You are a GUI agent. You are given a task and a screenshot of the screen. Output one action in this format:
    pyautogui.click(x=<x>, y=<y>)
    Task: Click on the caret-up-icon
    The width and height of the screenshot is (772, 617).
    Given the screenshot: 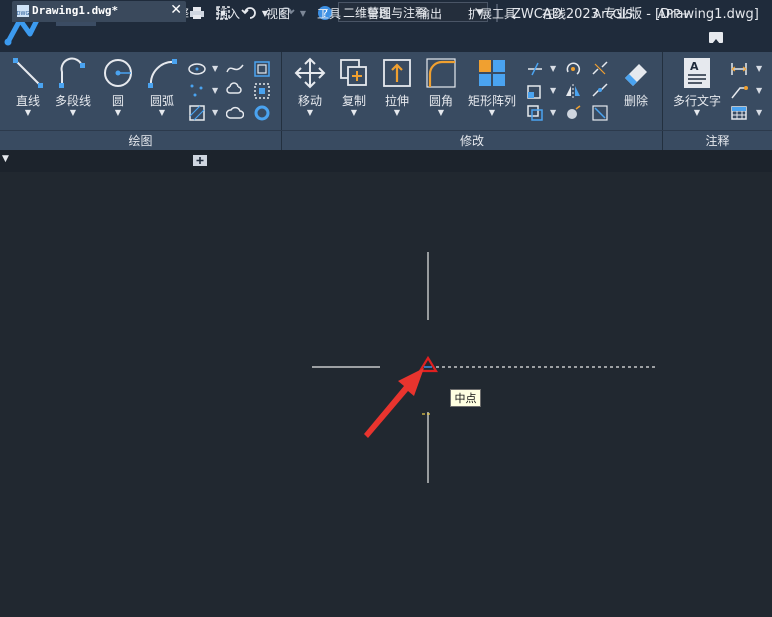 What is the action you would take?
    pyautogui.click(x=716, y=41)
    